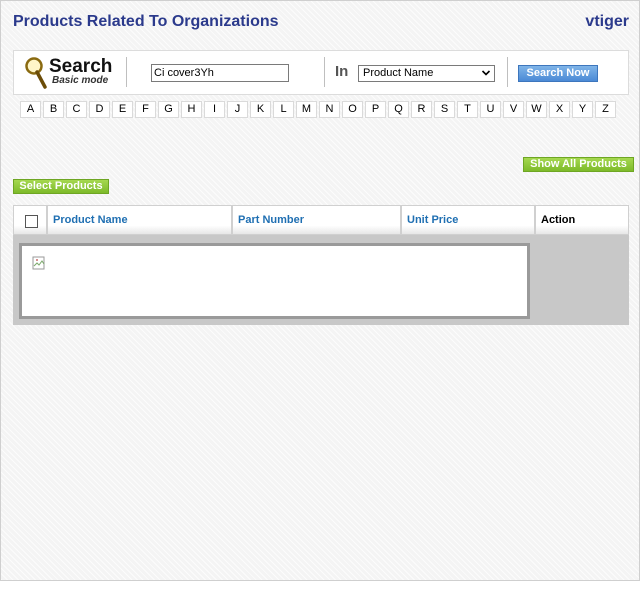 This screenshot has height=600, width=640. What do you see at coordinates (468, 220) in the screenshot?
I see `column-unit-price: Unit Price` at bounding box center [468, 220].